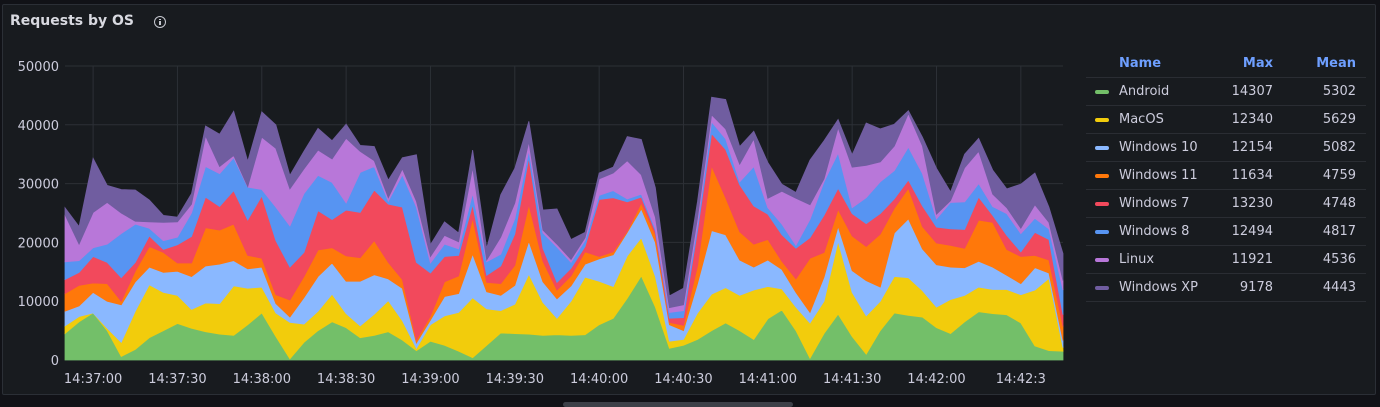 This screenshot has height=407, width=1380. Describe the element at coordinates (1144, 91) in the screenshot. I see `legend-series-name: Android` at that location.